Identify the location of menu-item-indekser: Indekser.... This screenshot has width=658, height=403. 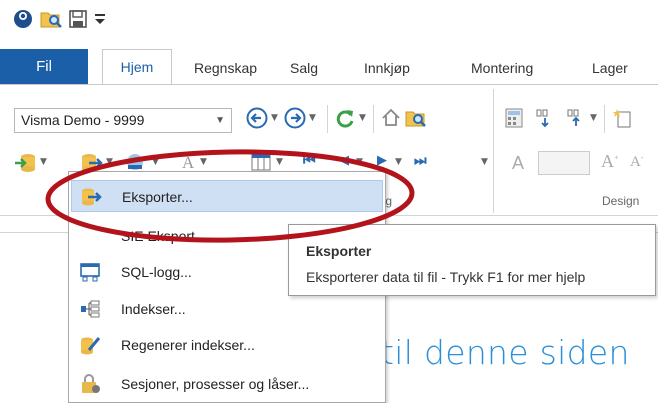
(227, 309).